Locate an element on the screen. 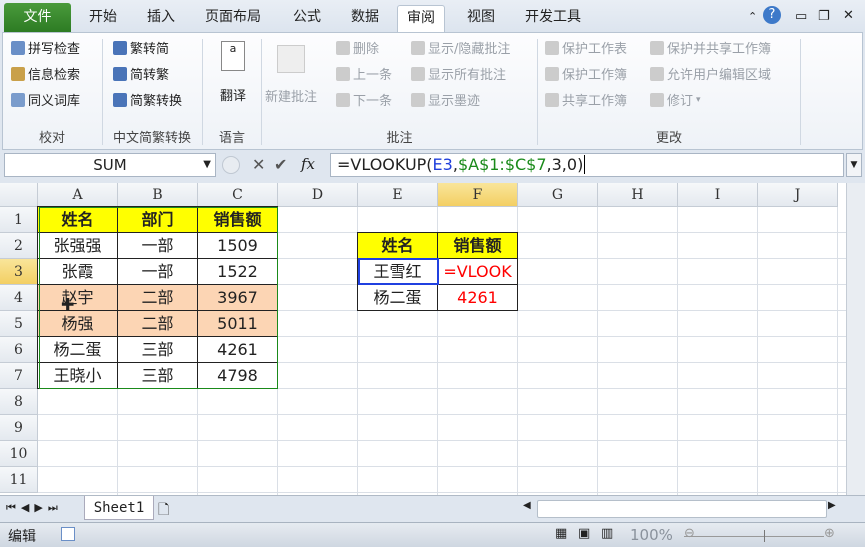  thesaurus-button: 同义词库 is located at coordinates (45, 99).